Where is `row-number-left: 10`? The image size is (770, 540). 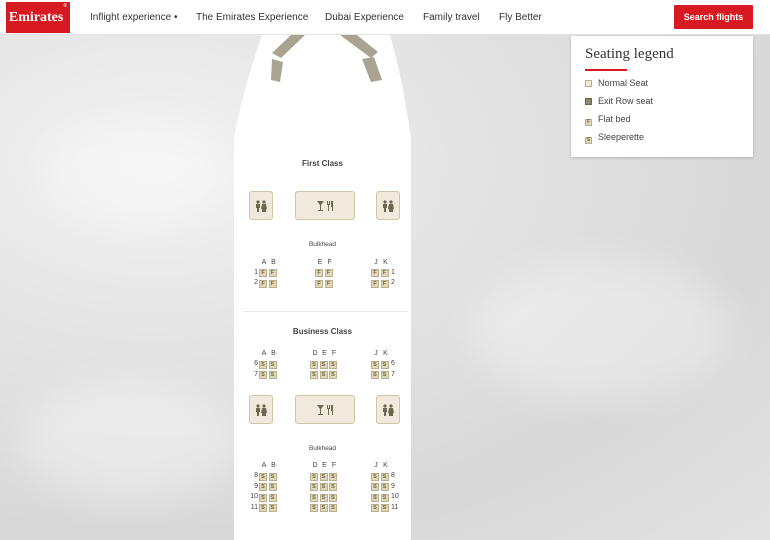
row-number-left: 10 is located at coordinates (254, 496).